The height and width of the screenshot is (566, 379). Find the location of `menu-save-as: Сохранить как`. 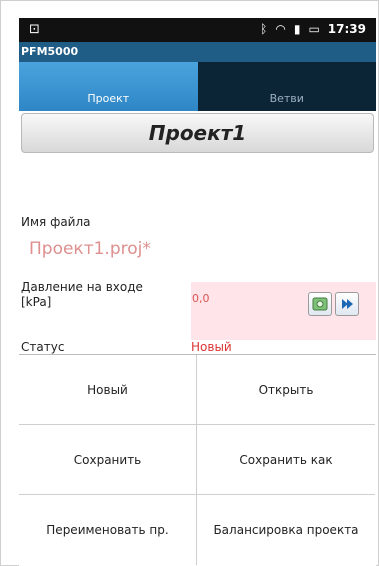

menu-save-as: Сохранить как is located at coordinates (286, 460).